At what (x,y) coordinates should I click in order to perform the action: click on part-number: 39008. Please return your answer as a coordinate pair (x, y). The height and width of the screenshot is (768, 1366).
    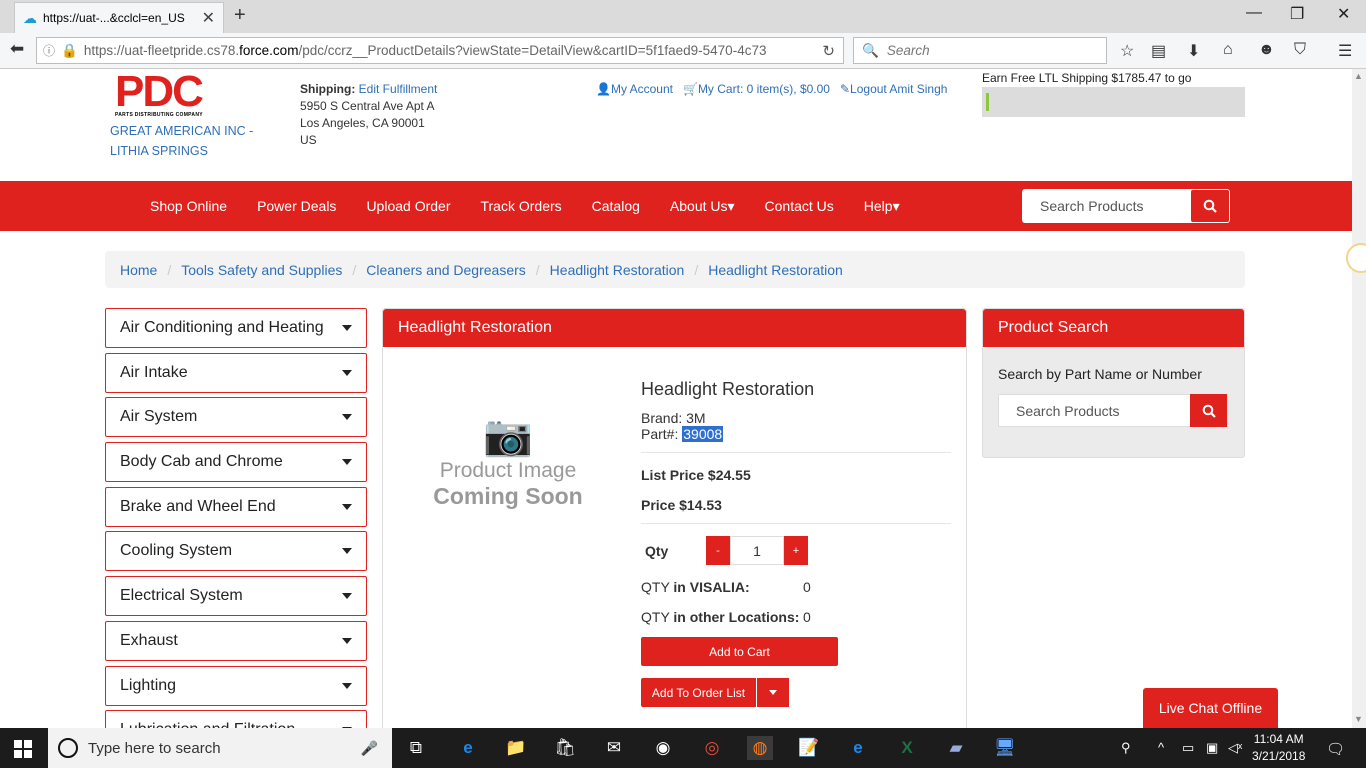
    Looking at the image, I should click on (703, 434).